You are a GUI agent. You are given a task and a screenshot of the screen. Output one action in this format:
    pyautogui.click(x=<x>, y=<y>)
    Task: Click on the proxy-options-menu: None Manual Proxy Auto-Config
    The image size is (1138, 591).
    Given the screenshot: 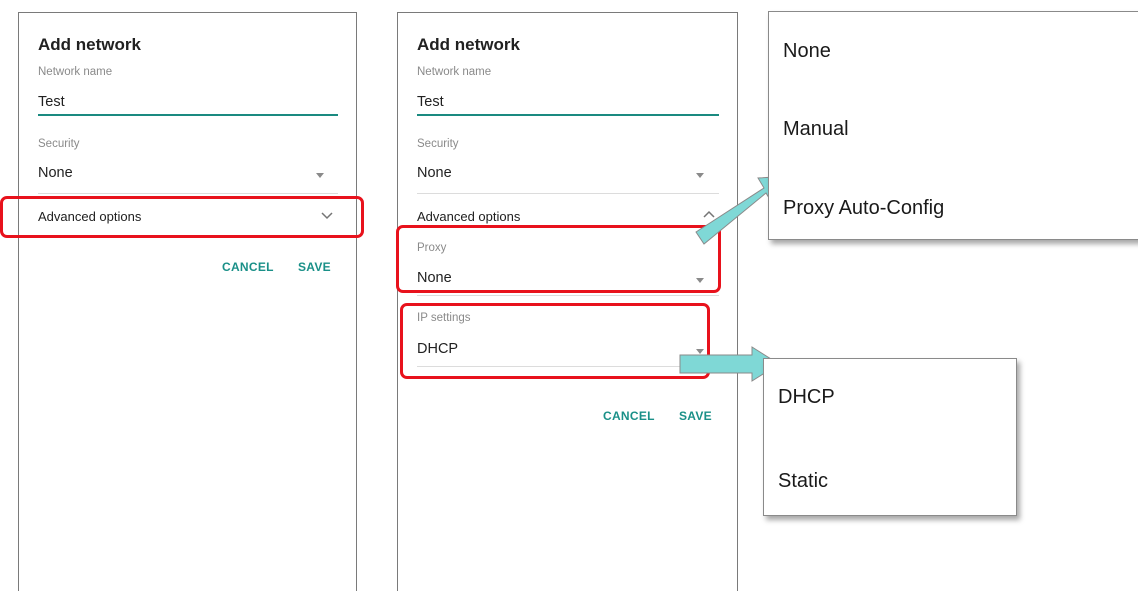 What is the action you would take?
    pyautogui.click(x=953, y=125)
    